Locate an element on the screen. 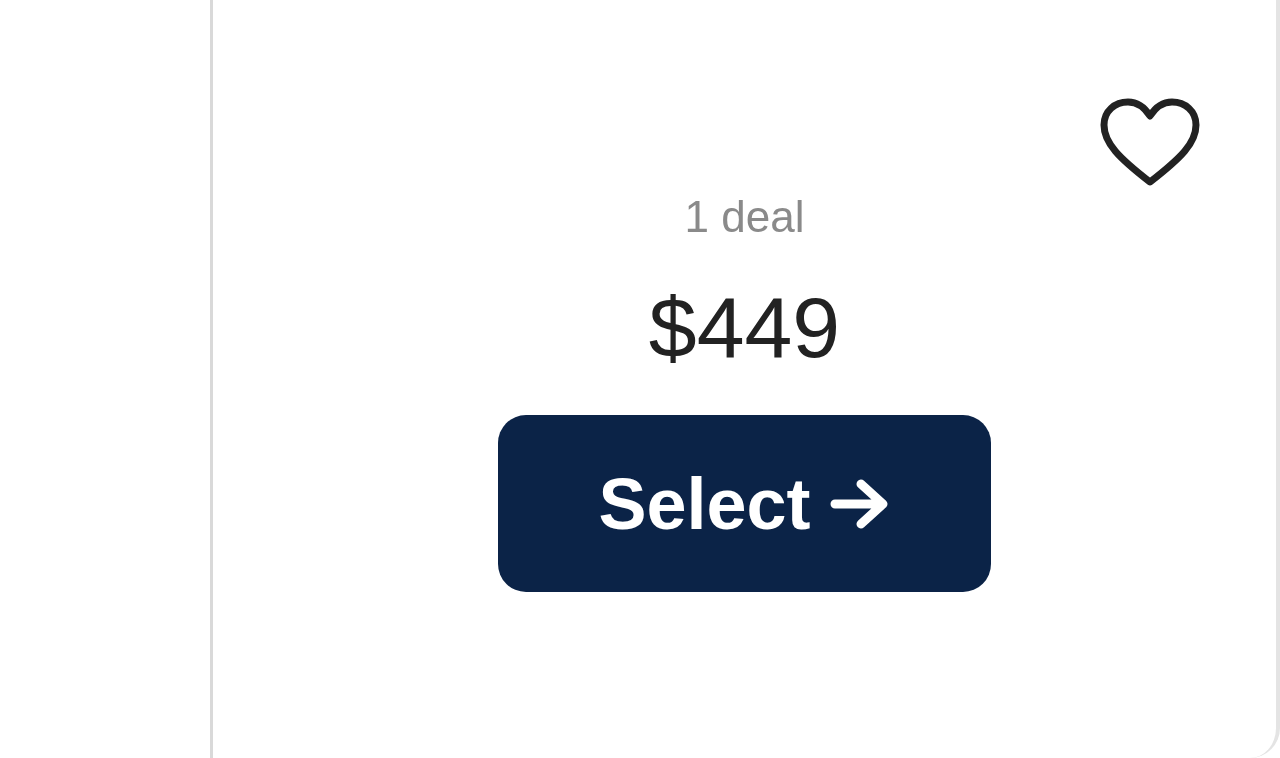 This screenshot has height=758, width=1280. deal-count: 1 deal is located at coordinates (744, 217).